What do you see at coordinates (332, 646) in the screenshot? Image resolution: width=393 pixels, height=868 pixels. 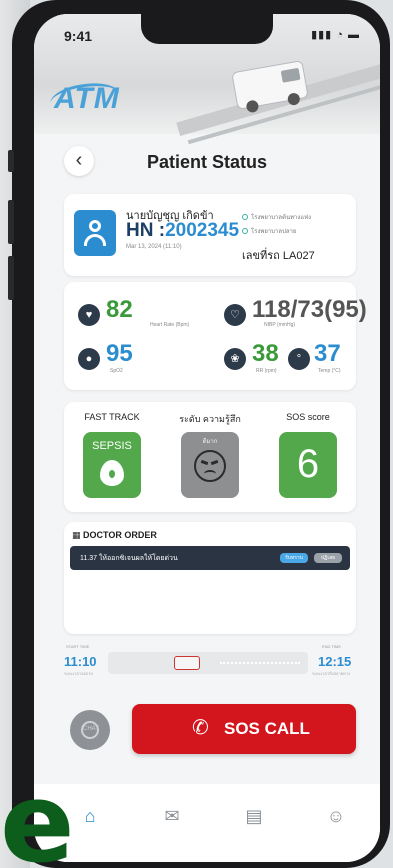 I see `end-time-label: END TIME` at bounding box center [332, 646].